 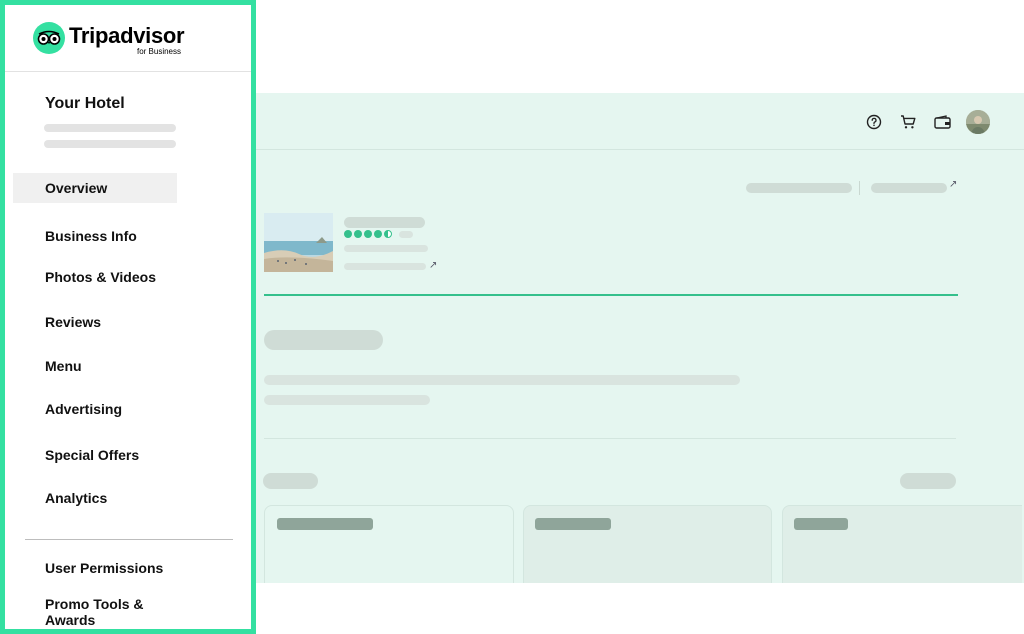 What do you see at coordinates (406, 234) in the screenshot?
I see `review-count-placeholder` at bounding box center [406, 234].